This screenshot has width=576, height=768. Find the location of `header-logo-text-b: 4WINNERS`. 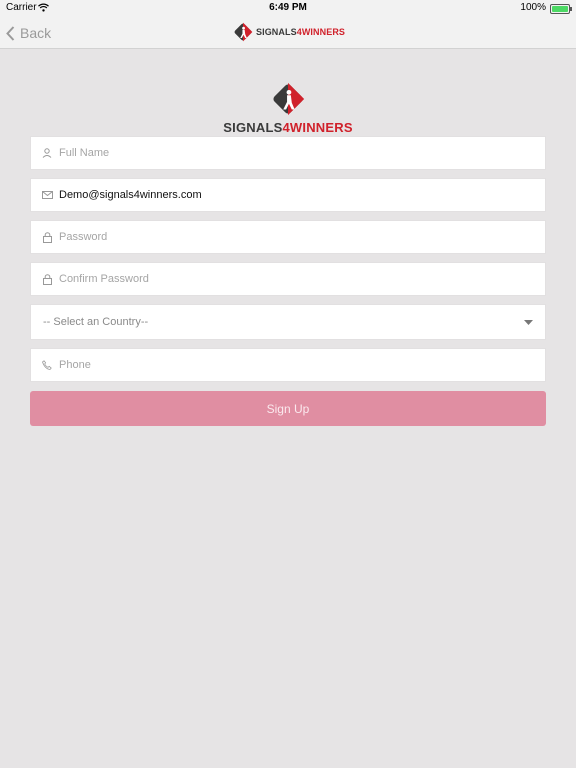

header-logo-text-b: 4WINNERS is located at coordinates (321, 32).